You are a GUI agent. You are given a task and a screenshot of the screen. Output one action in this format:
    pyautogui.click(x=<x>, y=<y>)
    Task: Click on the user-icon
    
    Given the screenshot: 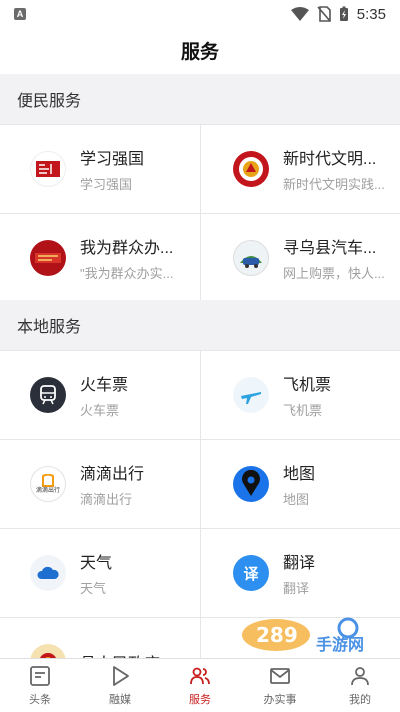 What is the action you would take?
    pyautogui.click(x=360, y=676)
    